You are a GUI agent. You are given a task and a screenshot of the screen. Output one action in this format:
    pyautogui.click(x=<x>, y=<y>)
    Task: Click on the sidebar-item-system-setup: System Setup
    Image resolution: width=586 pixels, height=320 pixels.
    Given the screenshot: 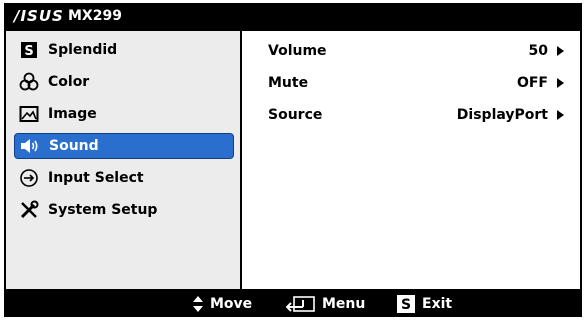 What is the action you would take?
    pyautogui.click(x=124, y=210)
    